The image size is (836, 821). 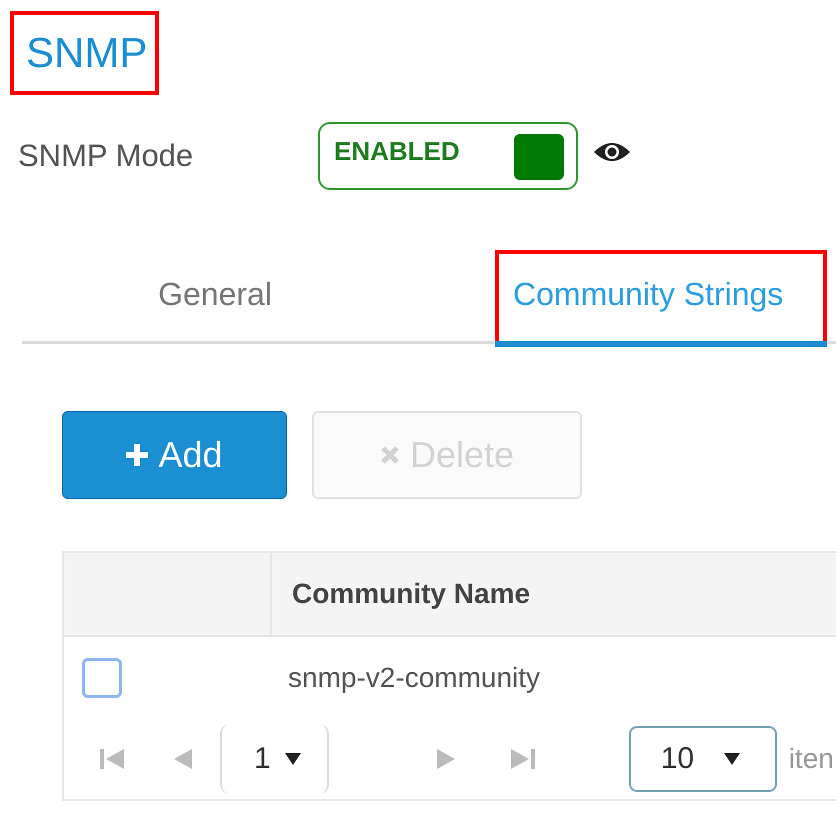 What do you see at coordinates (174, 455) in the screenshot?
I see `add-button: Add` at bounding box center [174, 455].